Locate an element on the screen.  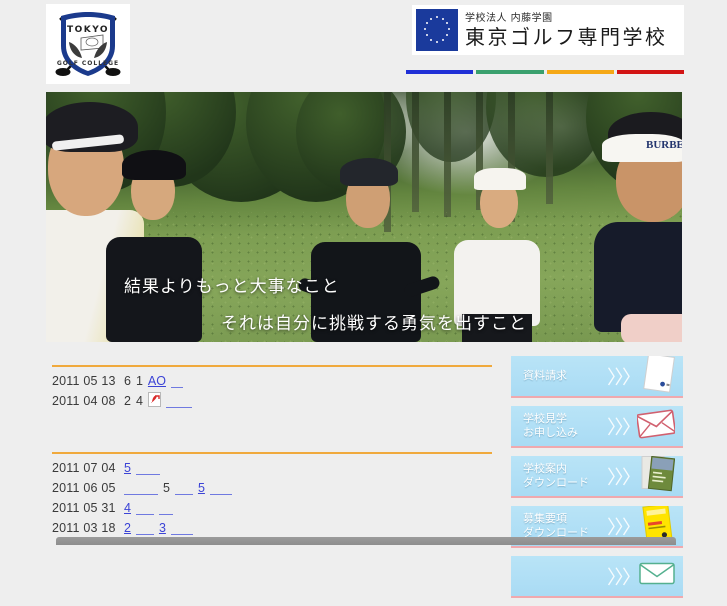
news-body: 6 1 AO is located at coordinates (153, 381).